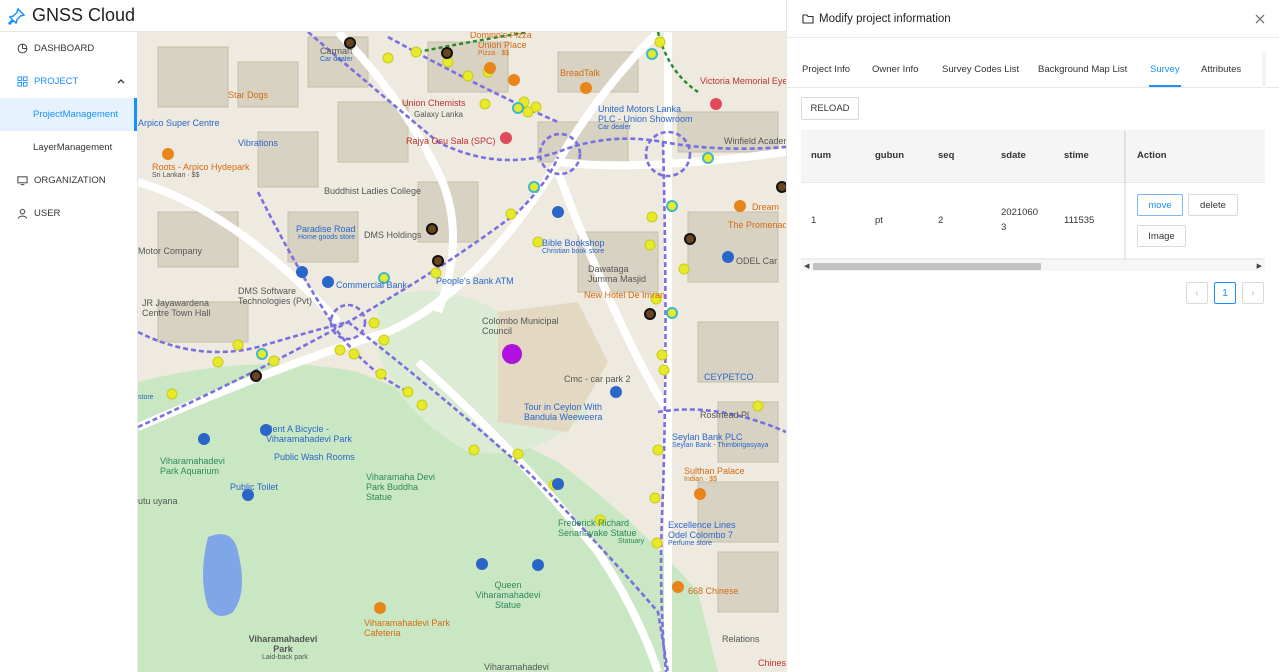  I want to click on map-label: Domino's Pizza, so click(501, 36).